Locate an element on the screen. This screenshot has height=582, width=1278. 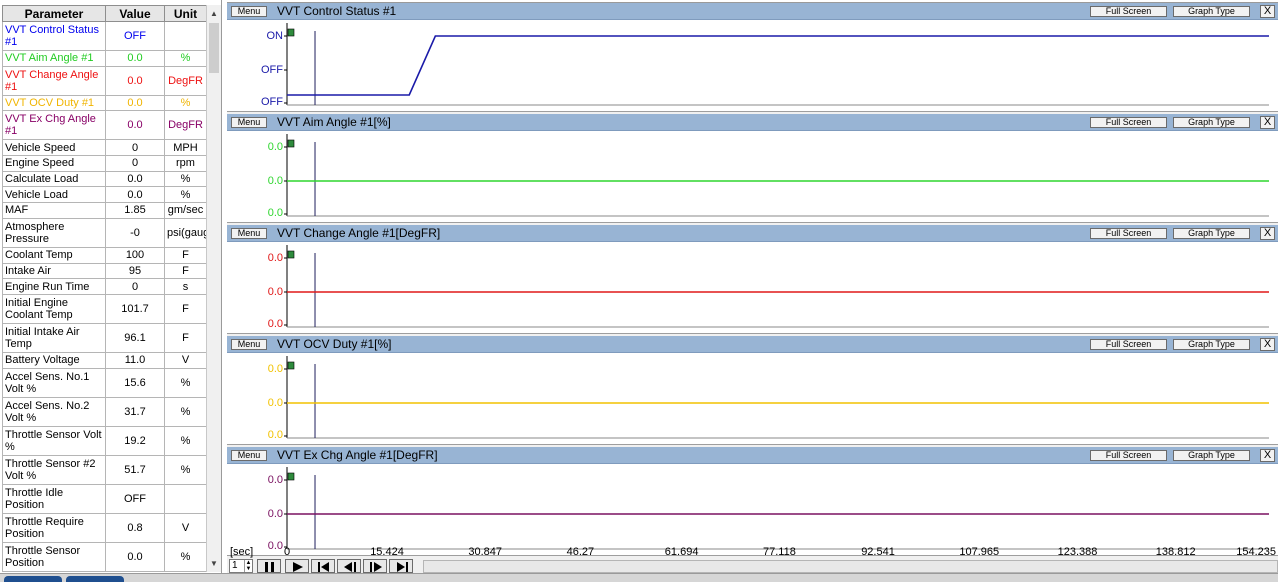
parameter-unit-cell: s is located at coordinates (185, 286).